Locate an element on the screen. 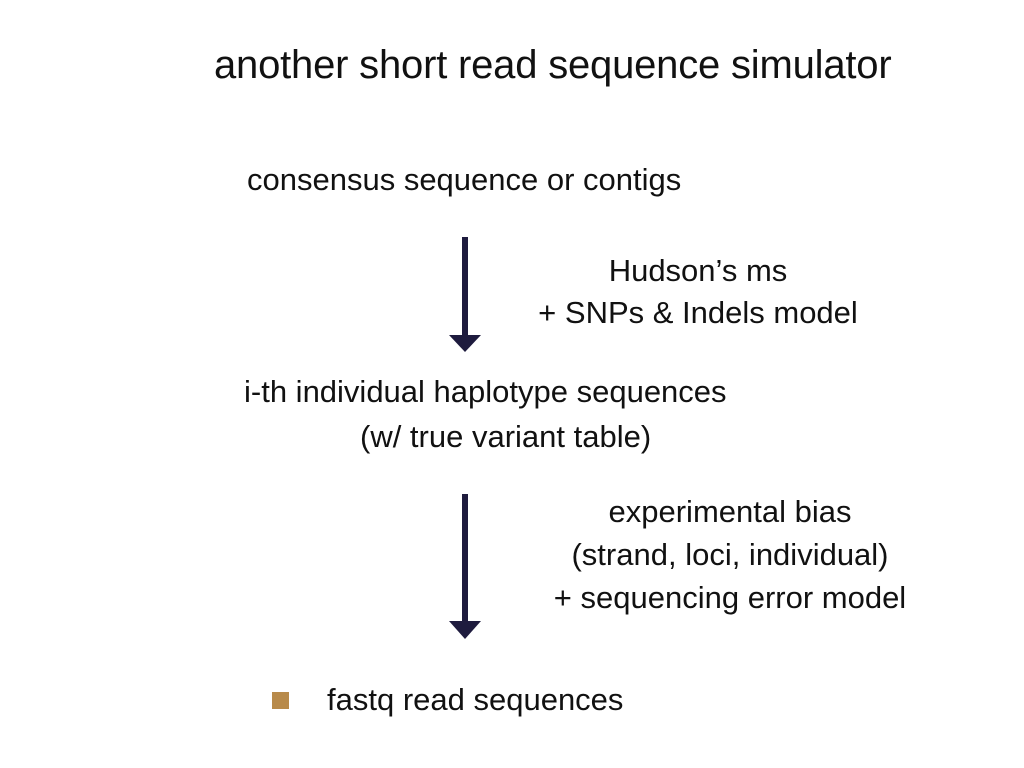  transition-2-line-1: experimental bias is located at coordinates (730, 511).